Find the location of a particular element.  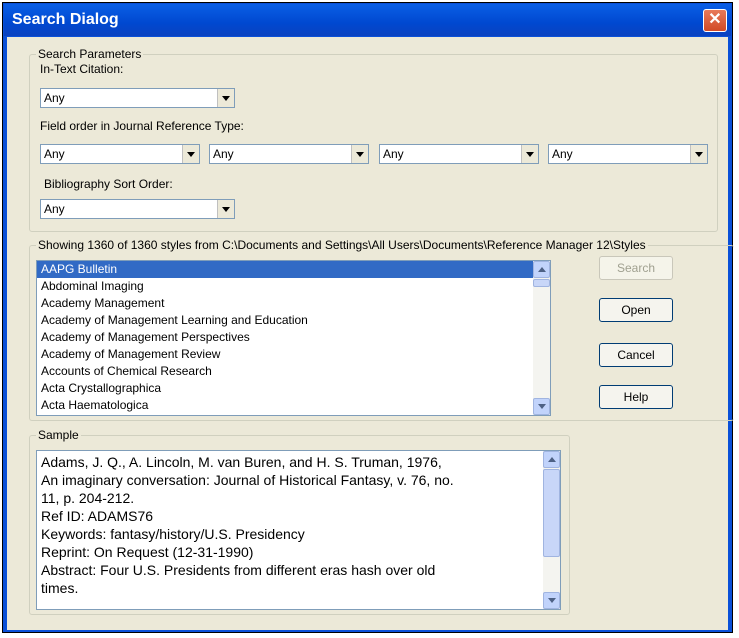

field-order-select-1: Any is located at coordinates (120, 154).